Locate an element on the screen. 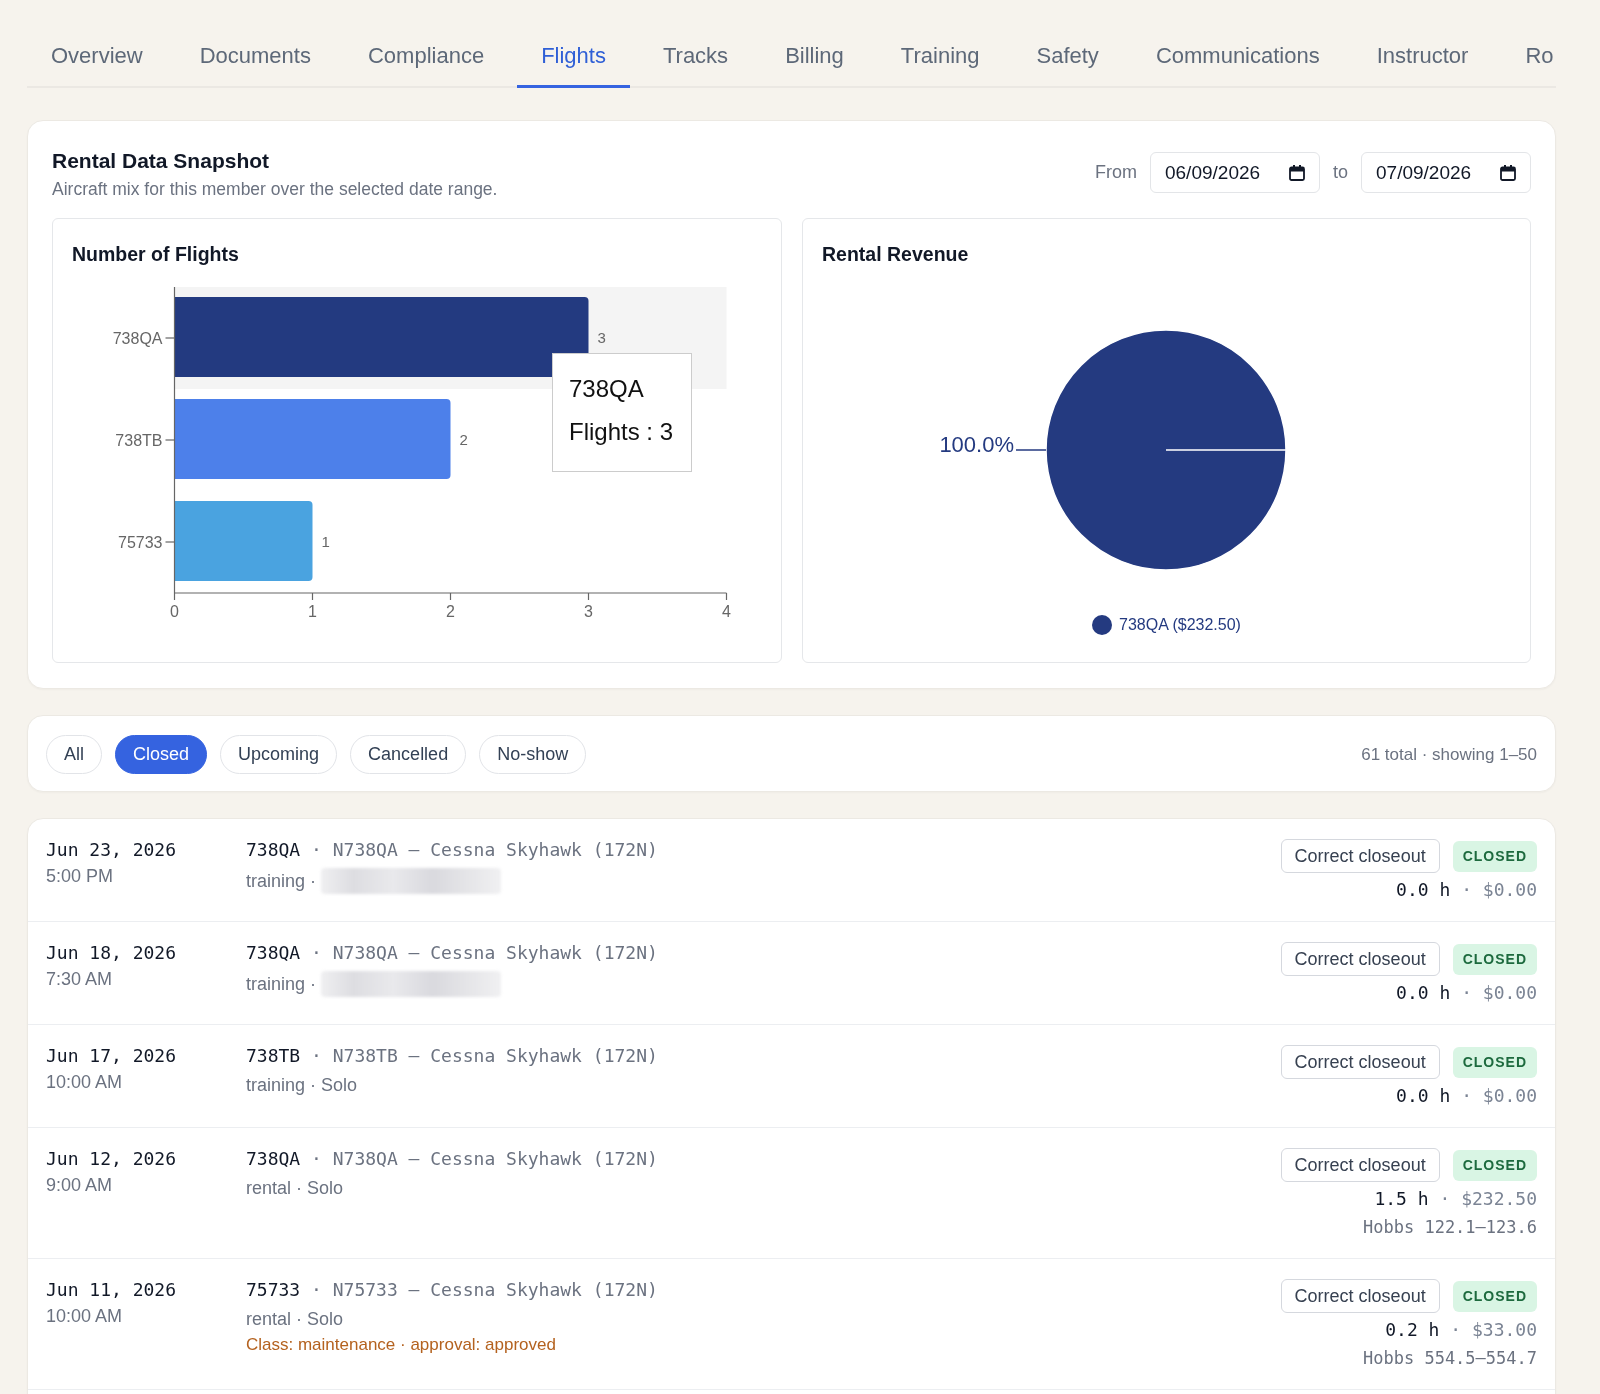 The height and width of the screenshot is (1394, 1600). tab: Billing is located at coordinates (814, 56).